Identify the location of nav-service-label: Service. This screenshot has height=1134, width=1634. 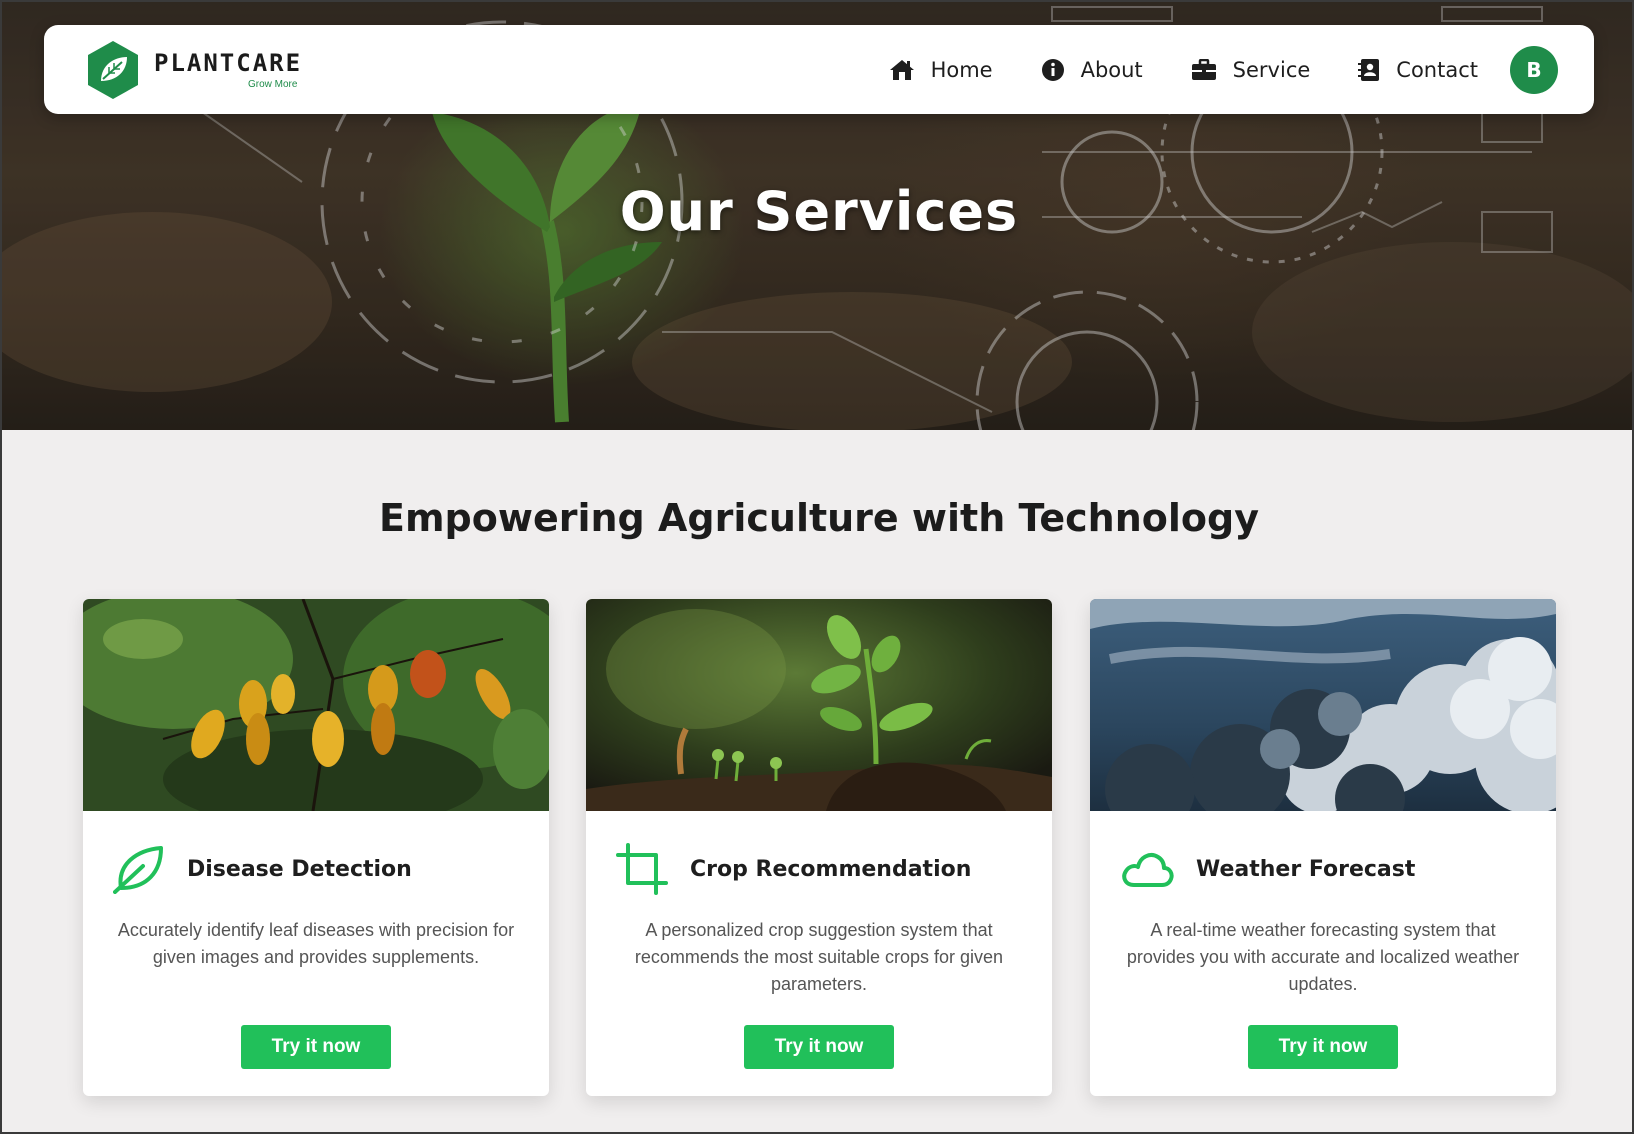
(1271, 69).